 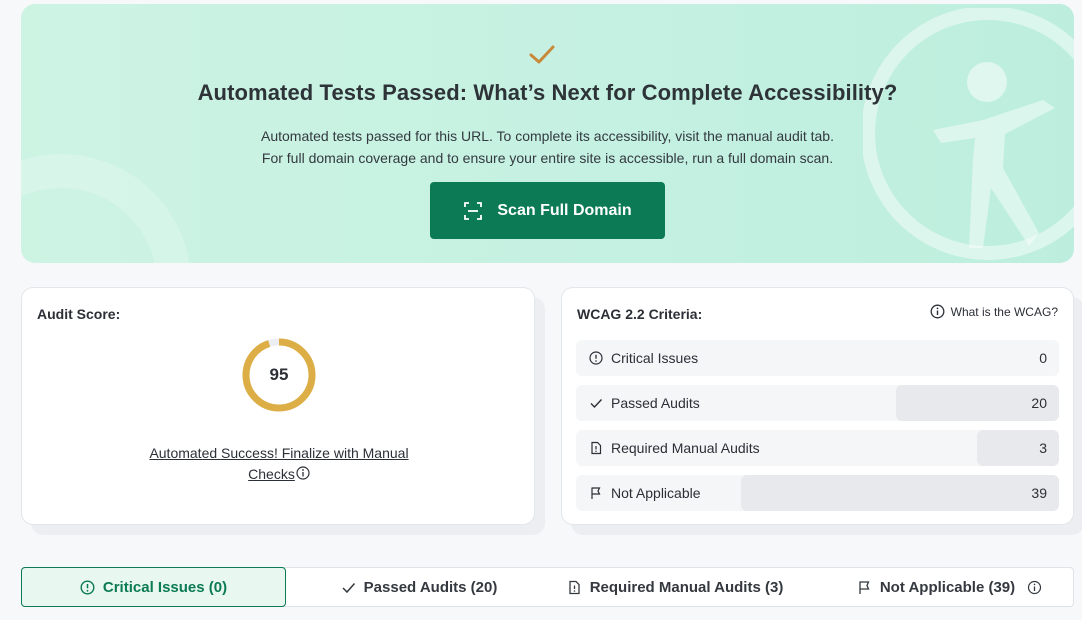 I want to click on tab-label: Critical Issues (0), so click(x=165, y=587).